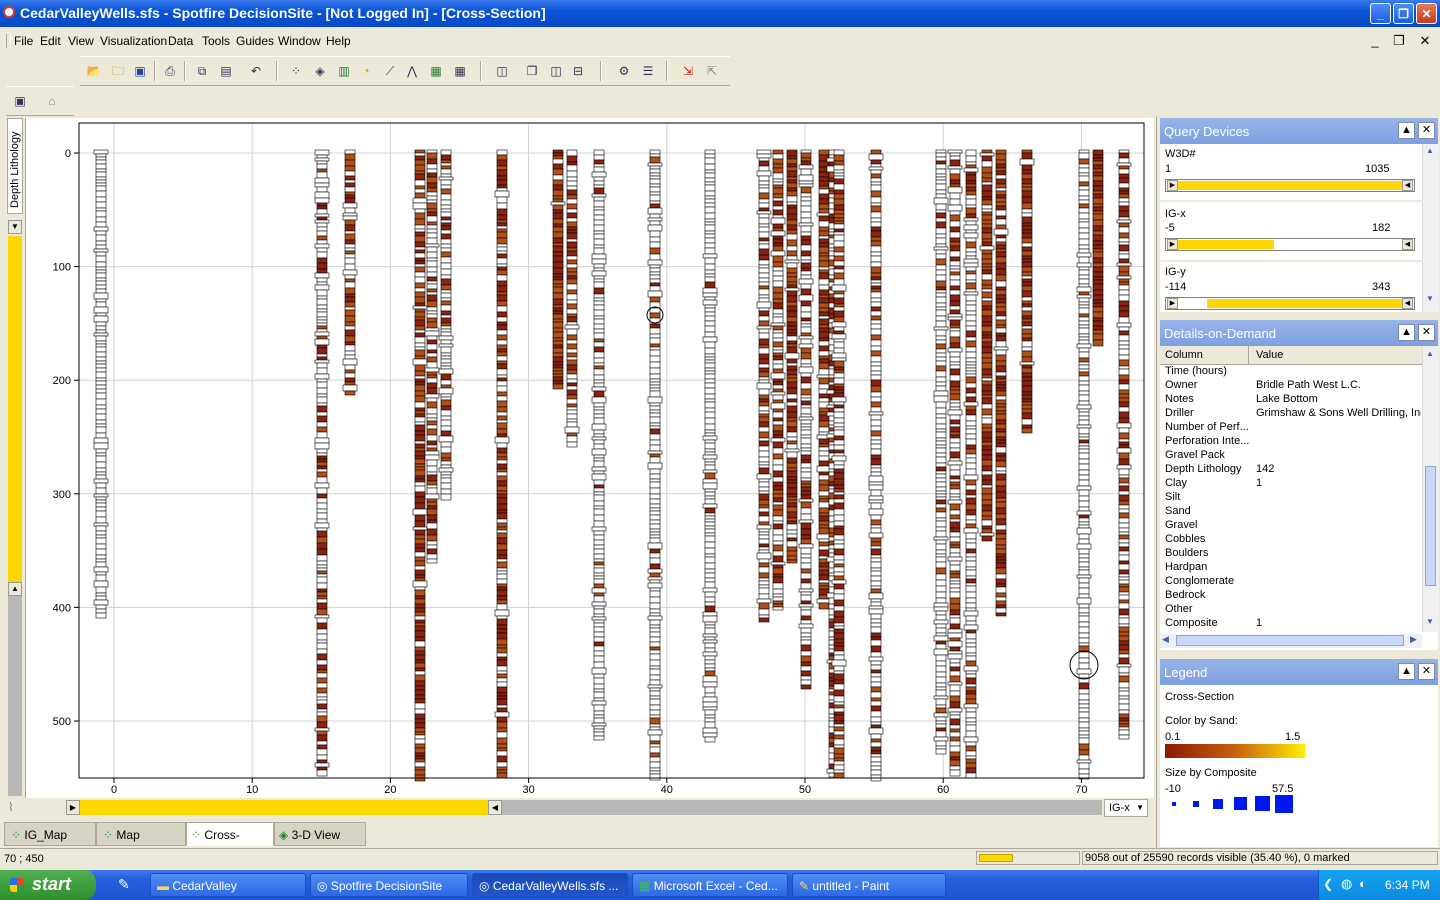 This screenshot has width=1440, height=900. Describe the element at coordinates (228, 885) in the screenshot. I see `task-cedarvalley: ▬ CedarValley` at that location.